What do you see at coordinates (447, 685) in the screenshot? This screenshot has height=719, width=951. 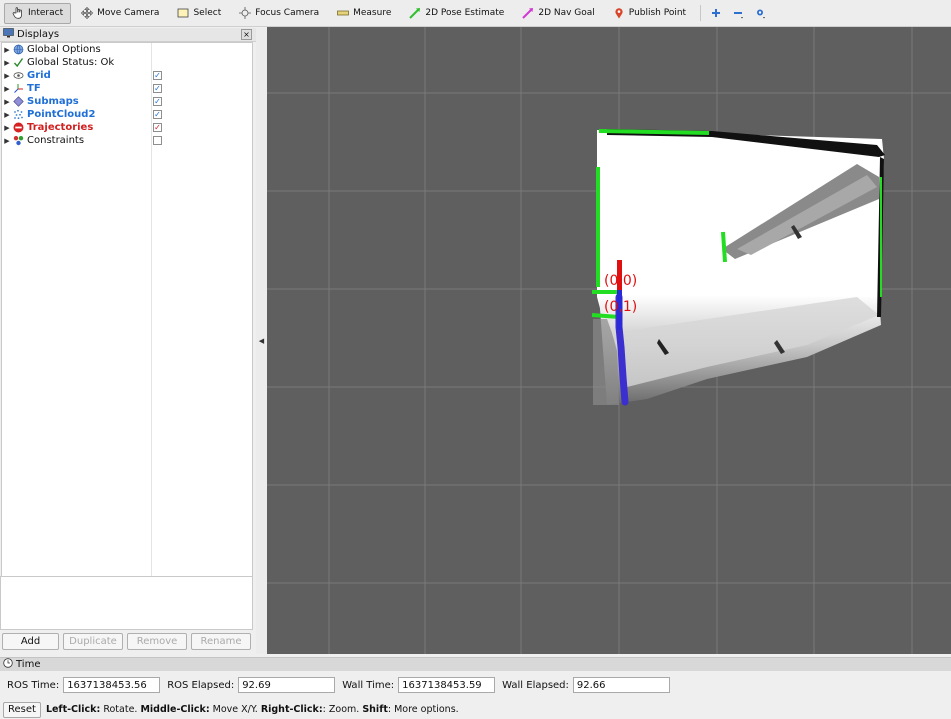 I see `wall-time-field: 1637138453.59` at bounding box center [447, 685].